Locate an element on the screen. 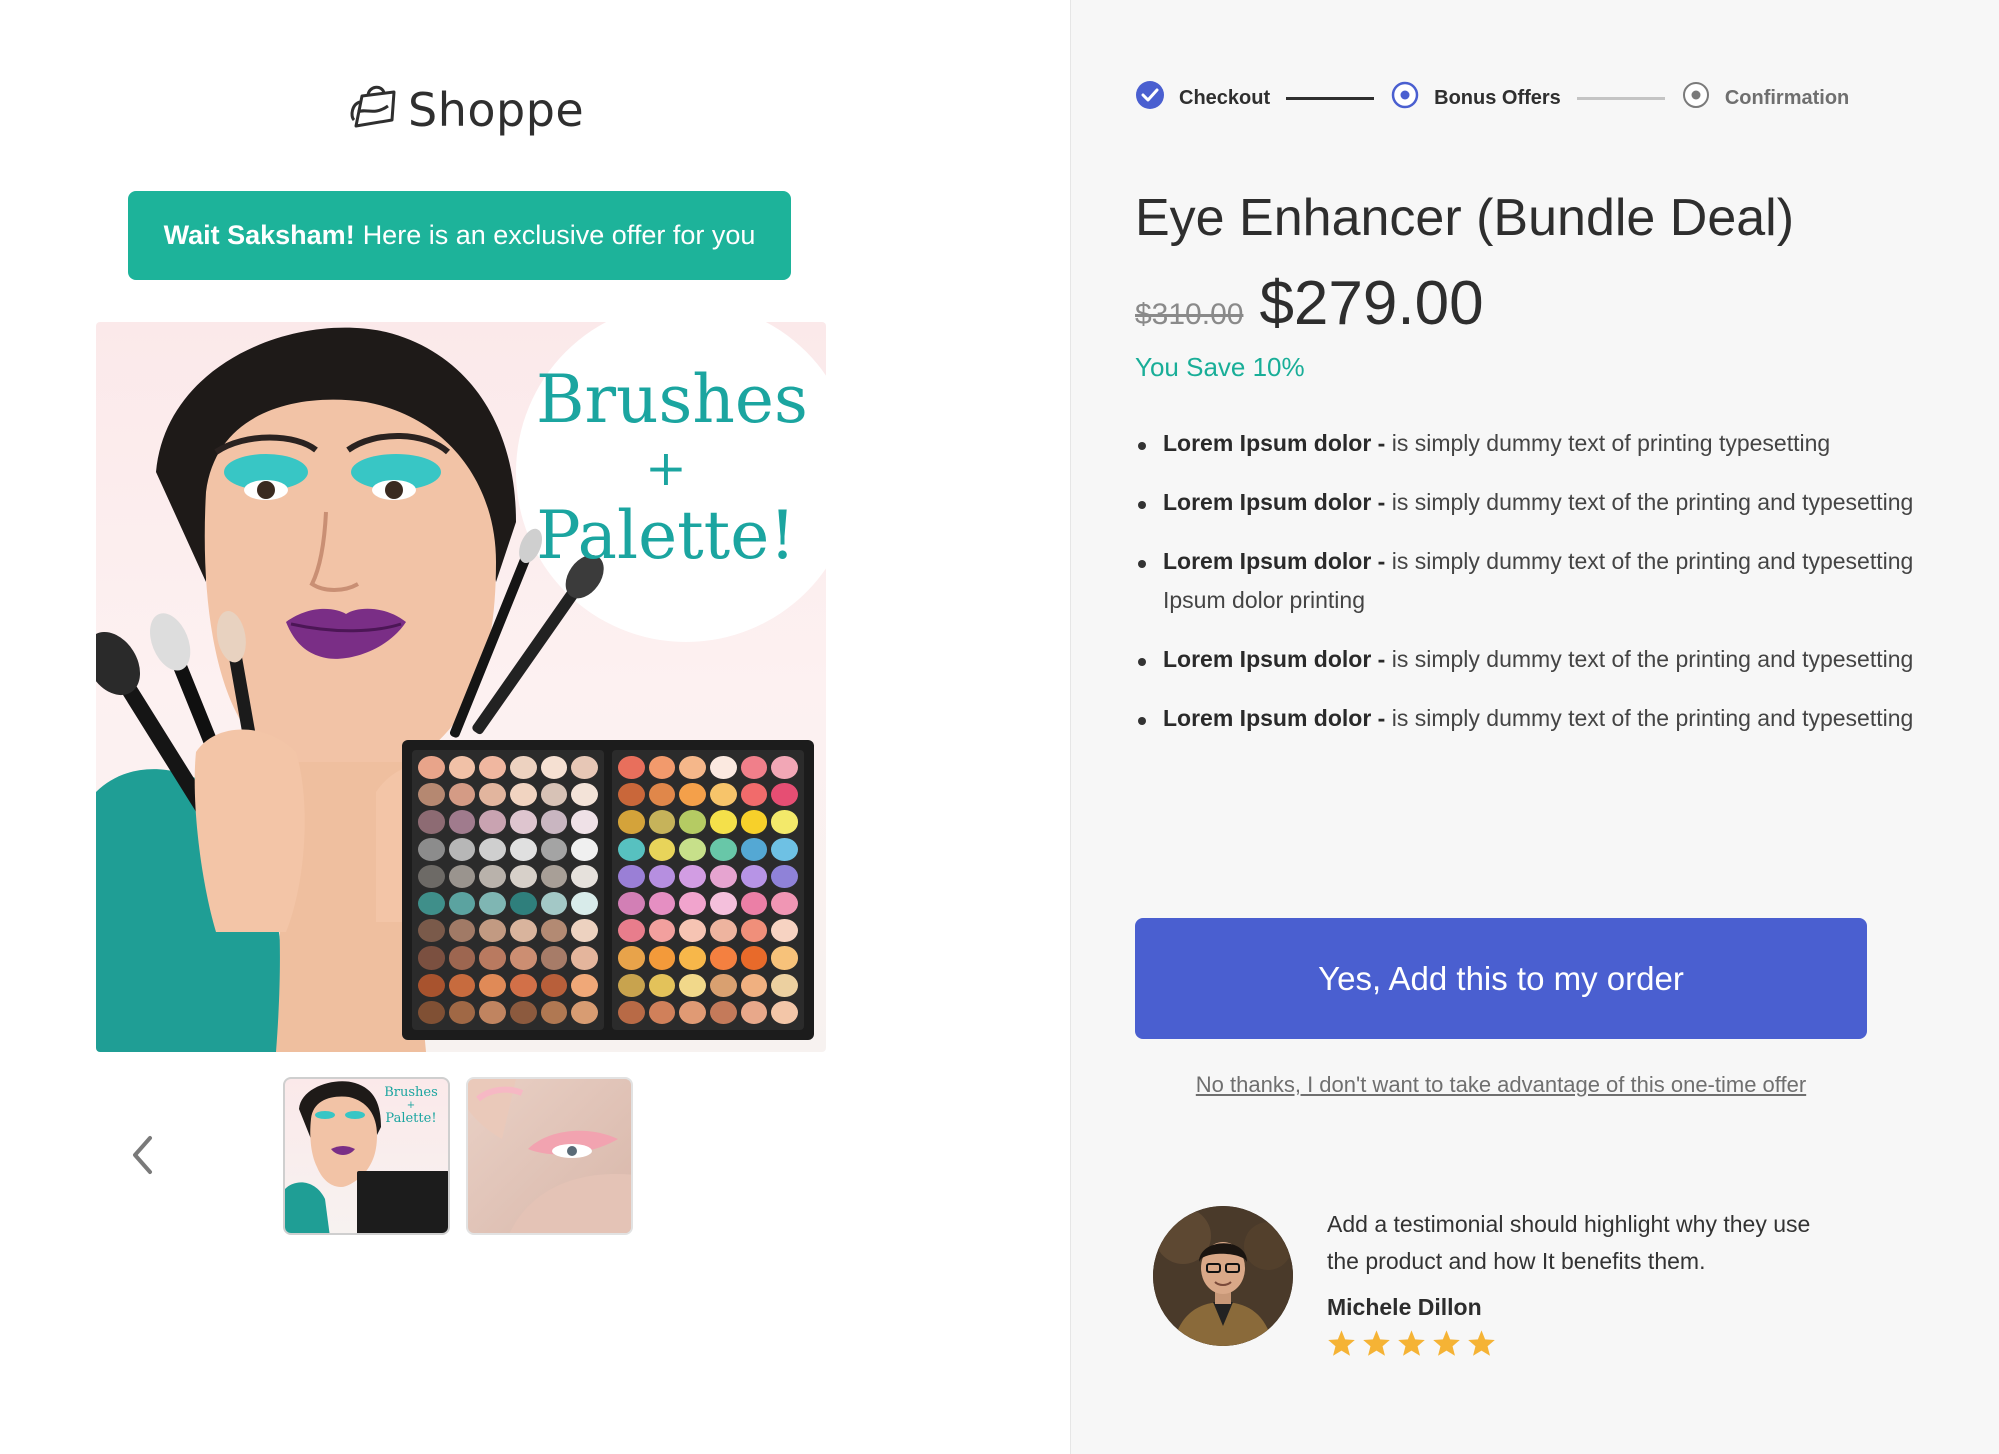  step-checkout-label: Checkout is located at coordinates (1225, 97).